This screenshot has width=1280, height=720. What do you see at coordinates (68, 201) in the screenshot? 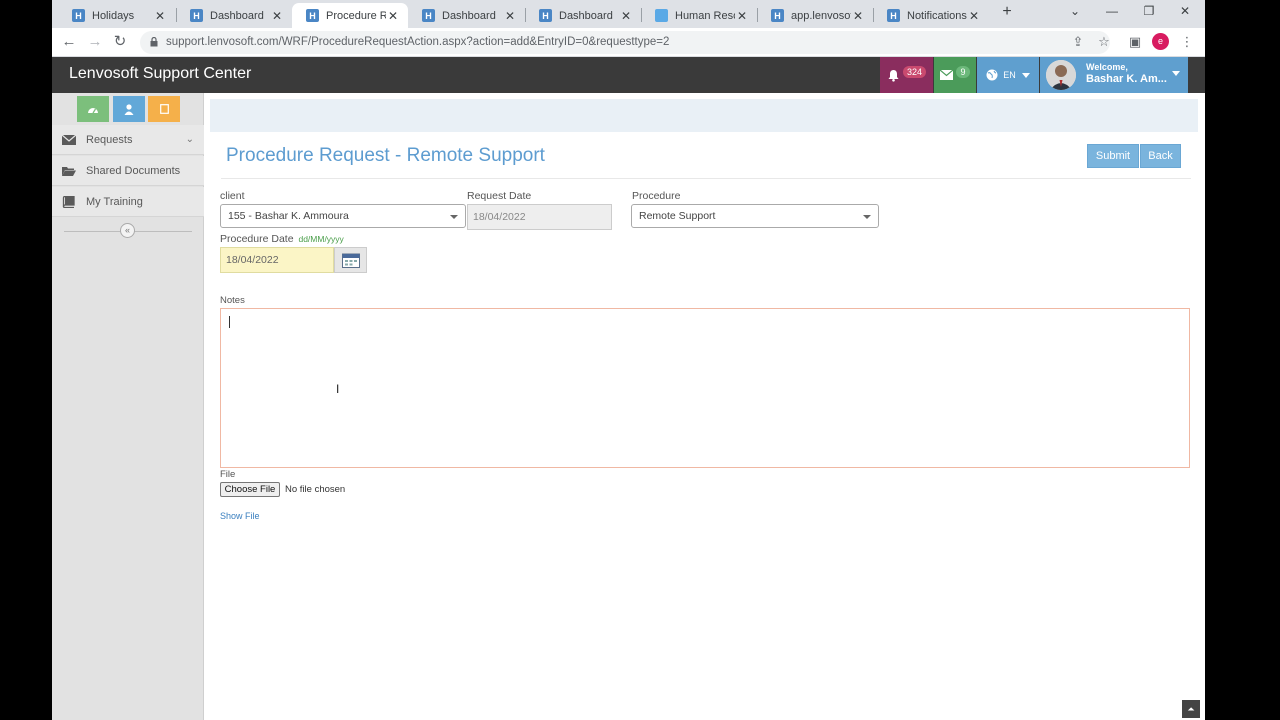
I see `book-icon` at bounding box center [68, 201].